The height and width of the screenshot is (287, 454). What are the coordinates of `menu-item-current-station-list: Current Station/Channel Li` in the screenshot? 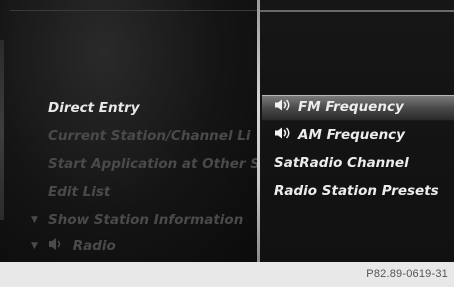 It's located at (149, 136).